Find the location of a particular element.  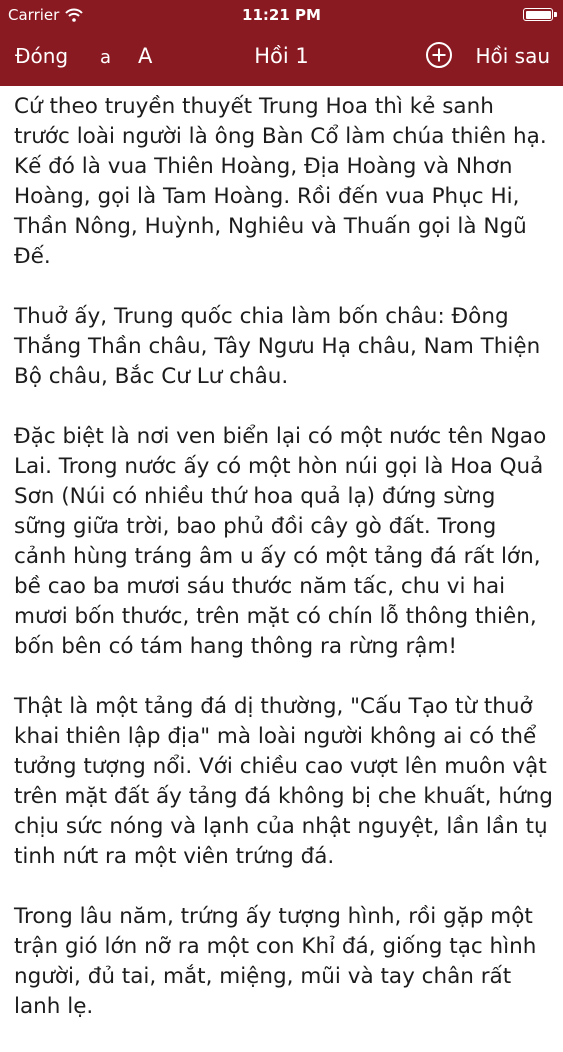

navigation-bar: Đóng a A Hồi 1 Hồi sau is located at coordinates (281, 58).